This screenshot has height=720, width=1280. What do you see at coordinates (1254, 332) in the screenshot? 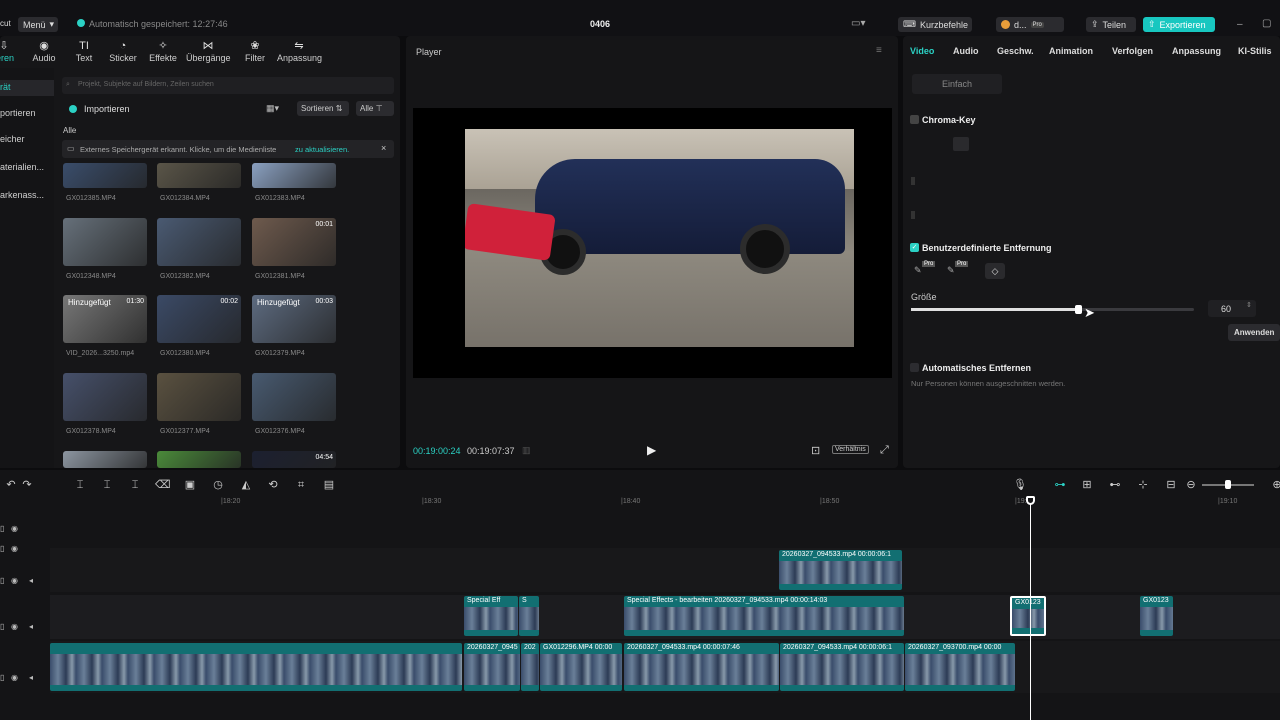
I see `apply-button: Anwenden` at bounding box center [1254, 332].